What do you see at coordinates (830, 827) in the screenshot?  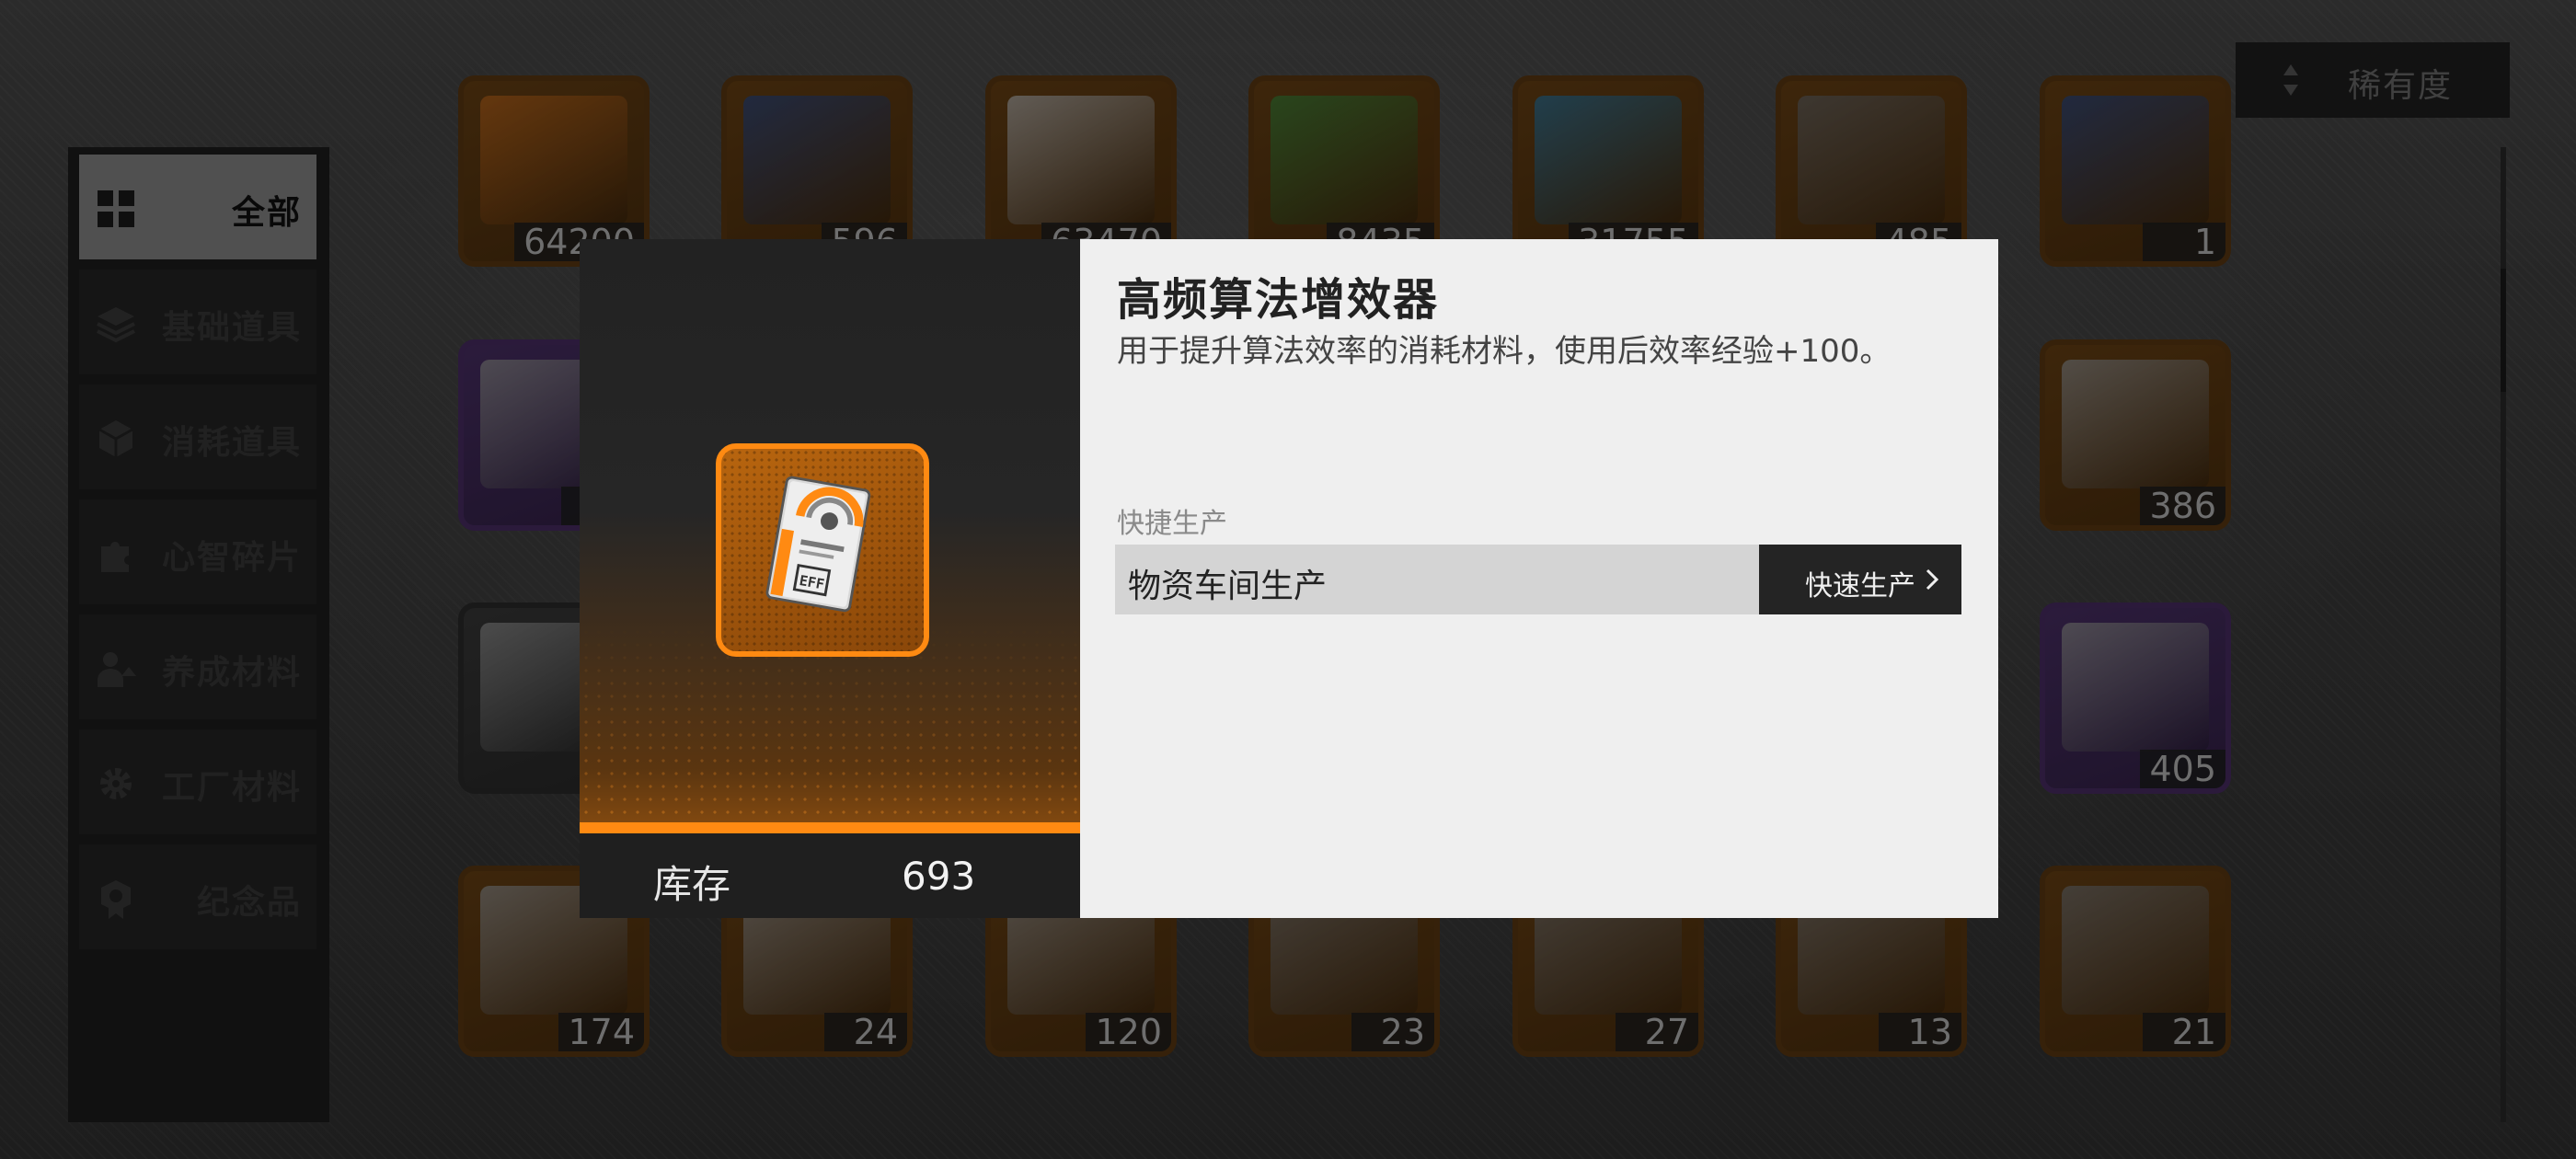 I see `accent-divider` at bounding box center [830, 827].